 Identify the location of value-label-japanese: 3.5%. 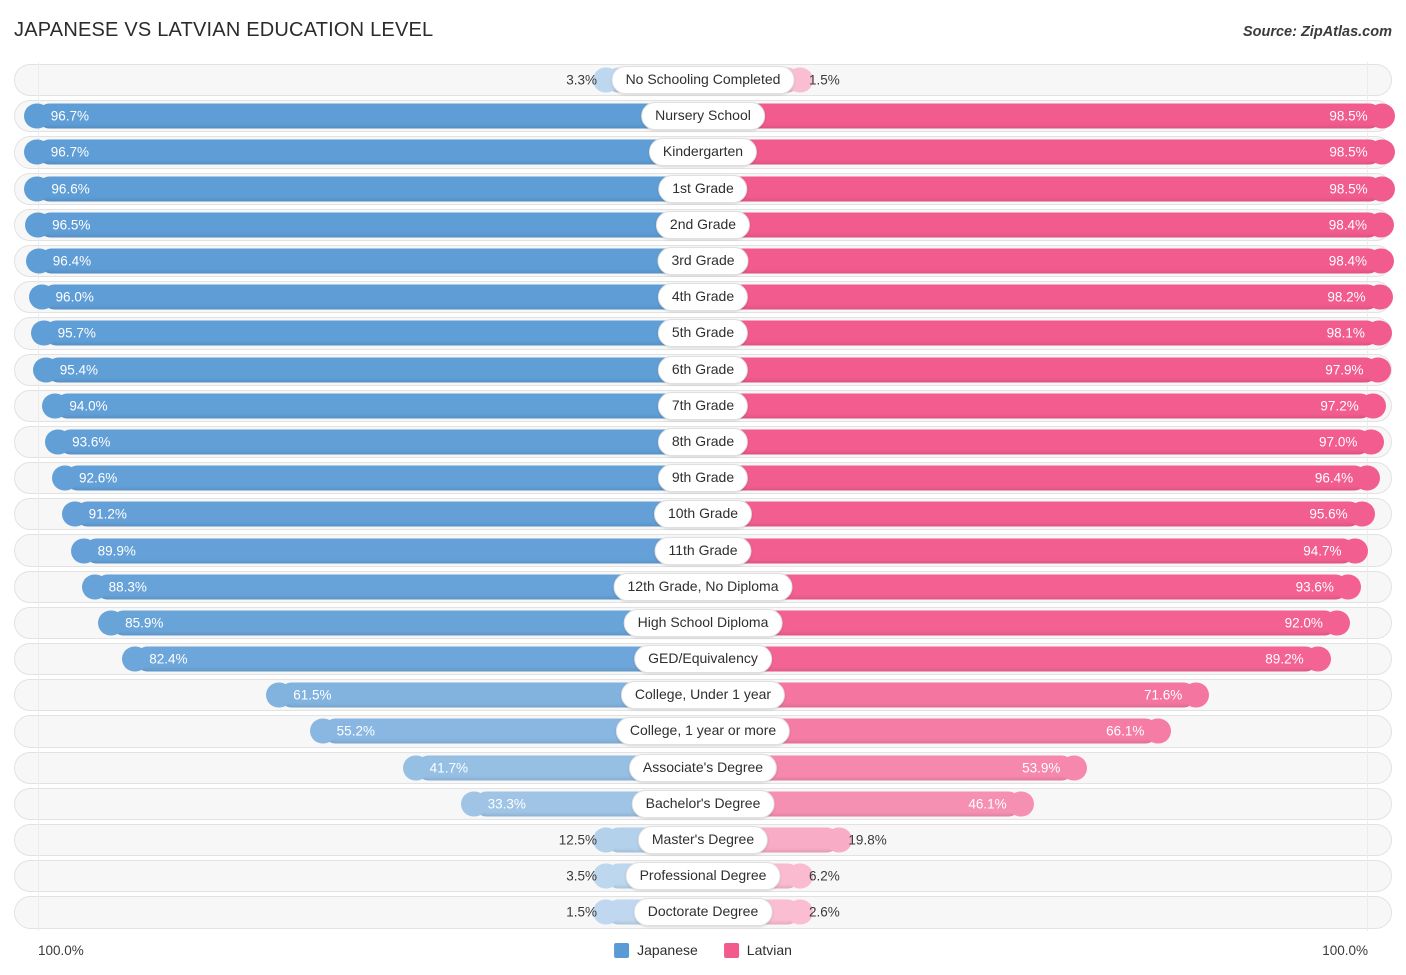
(581, 876).